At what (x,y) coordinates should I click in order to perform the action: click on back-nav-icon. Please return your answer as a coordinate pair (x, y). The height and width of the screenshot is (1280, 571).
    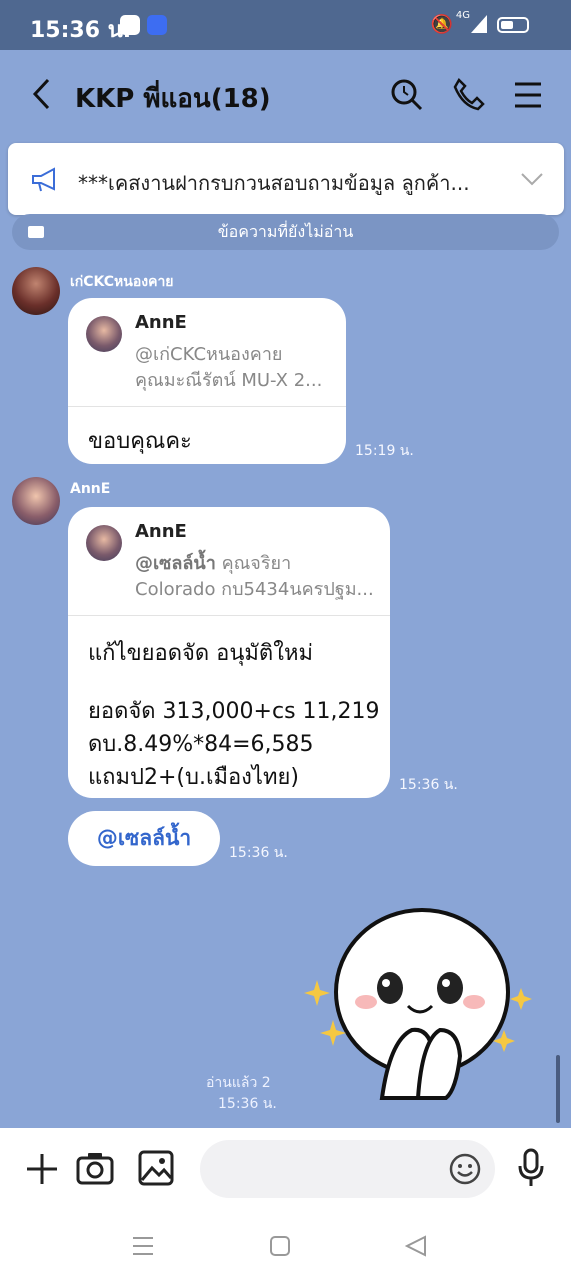
    Looking at the image, I should click on (416, 1246).